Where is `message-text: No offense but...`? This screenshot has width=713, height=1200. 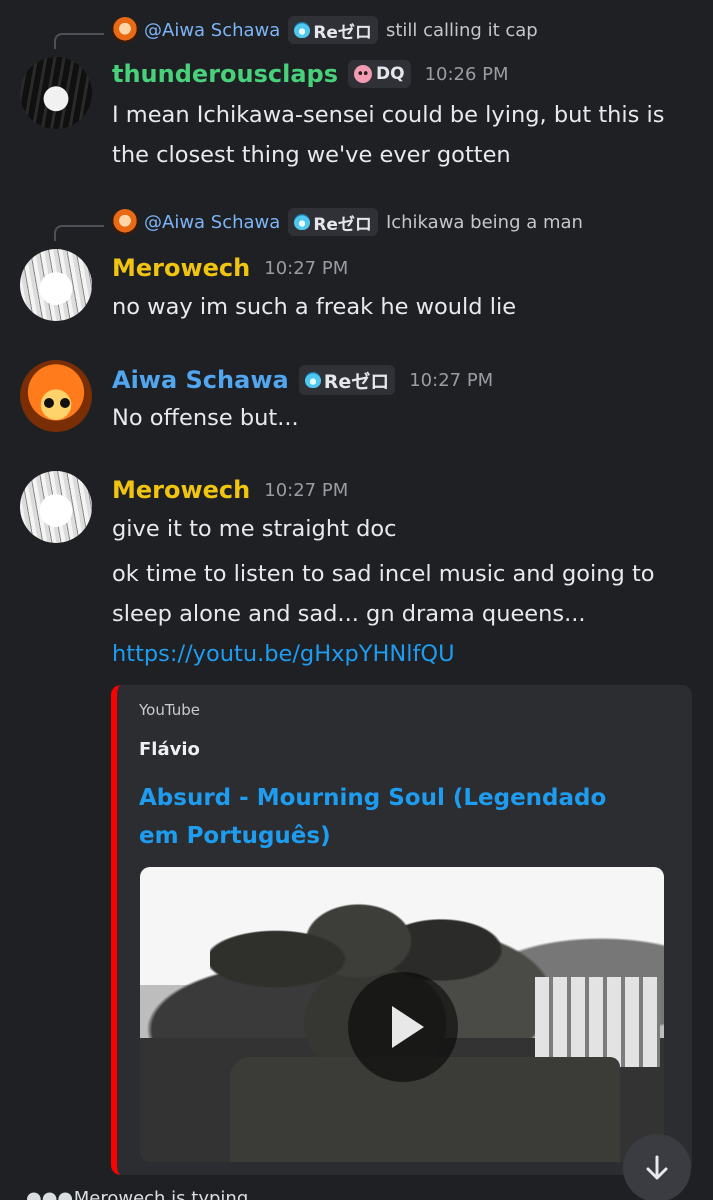 message-text: No offense but... is located at coordinates (205, 418).